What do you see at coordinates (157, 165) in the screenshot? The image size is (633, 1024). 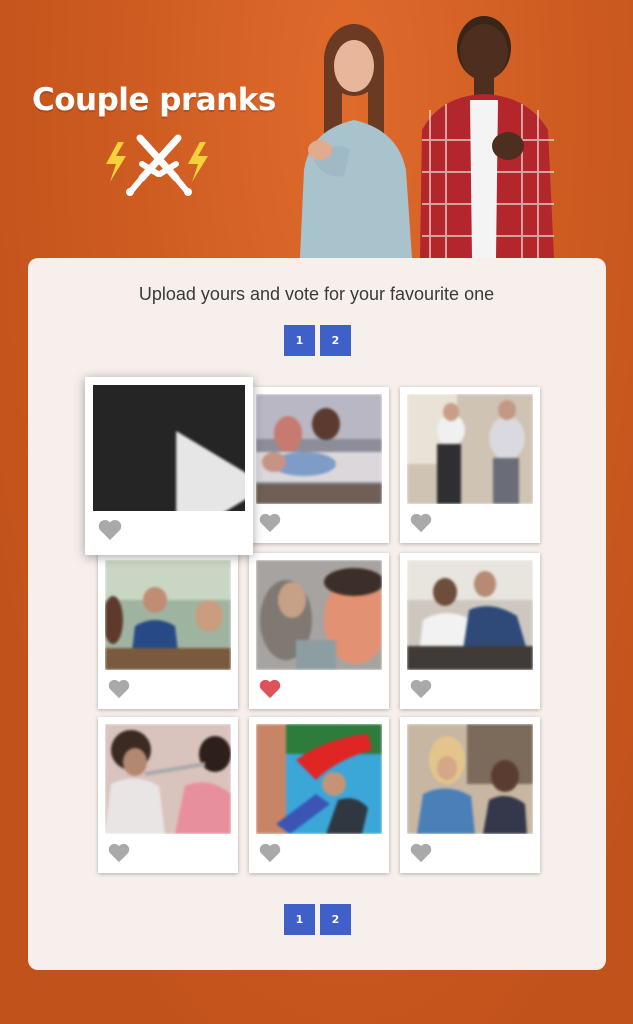 I see `crossed-swords-icon` at bounding box center [157, 165].